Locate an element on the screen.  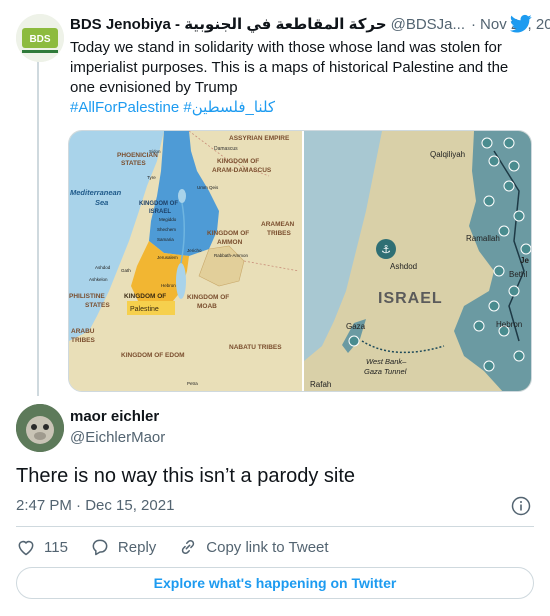
svg-text: Qalqiliyah is located at coordinates (447, 154).